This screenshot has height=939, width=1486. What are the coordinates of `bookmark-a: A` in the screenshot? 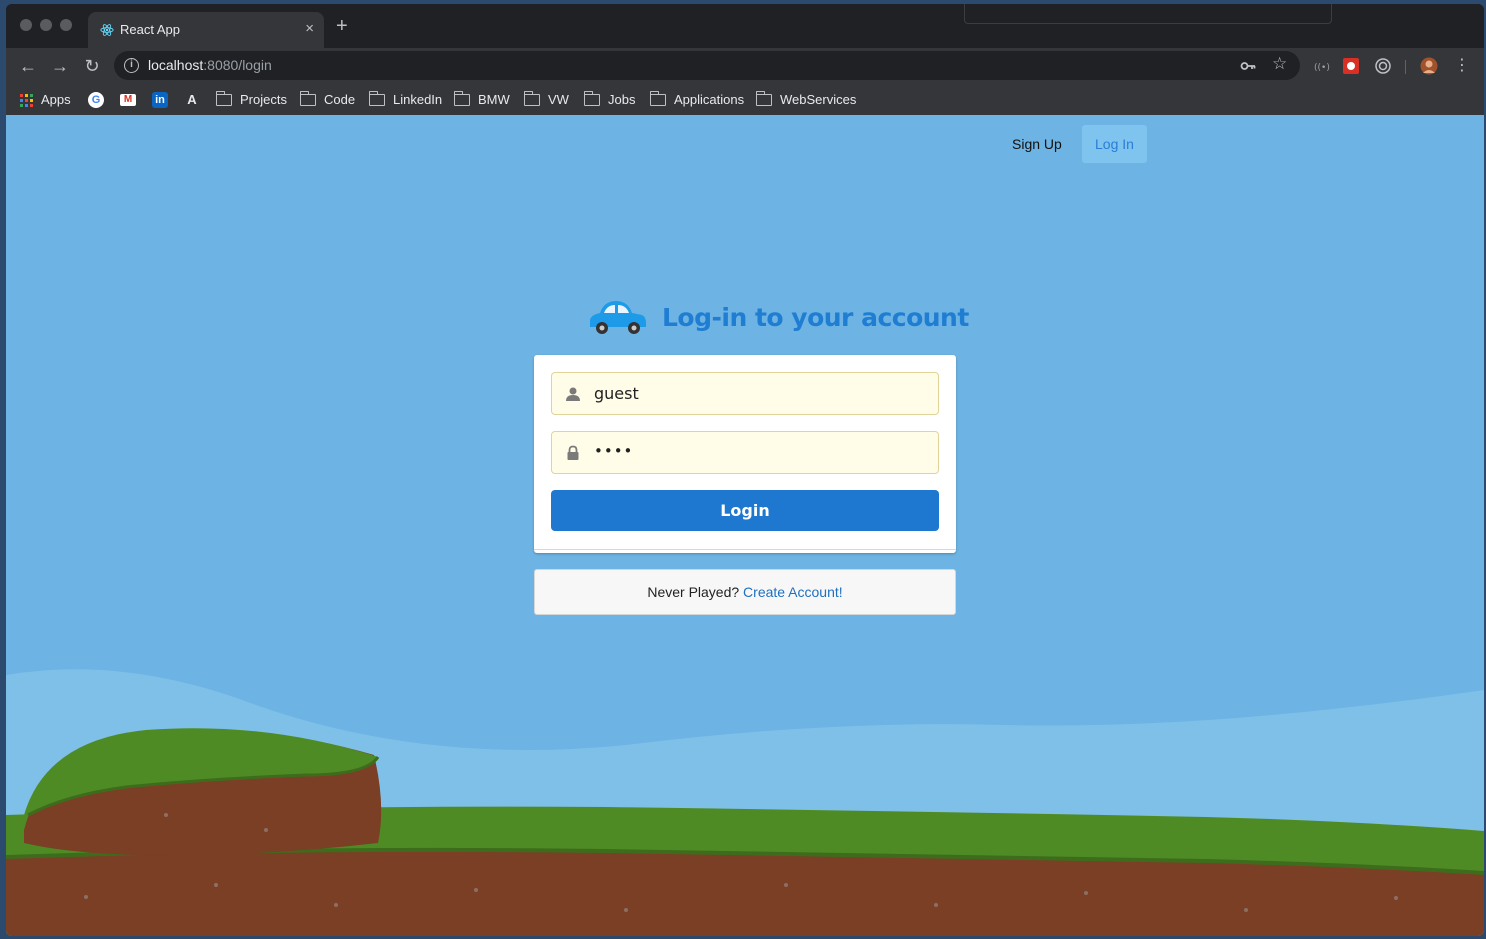 It's located at (192, 100).